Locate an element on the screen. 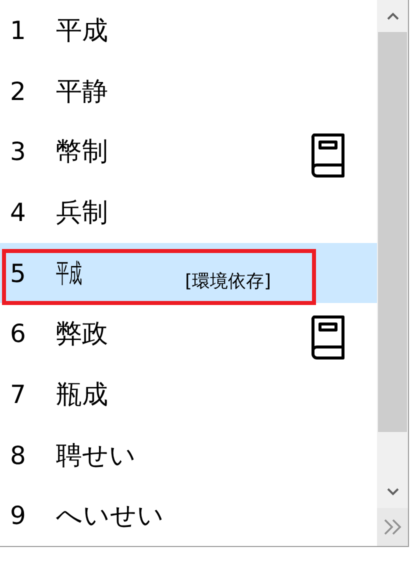 The width and height of the screenshot is (415, 563). candidate-number: 6 is located at coordinates (18, 333).